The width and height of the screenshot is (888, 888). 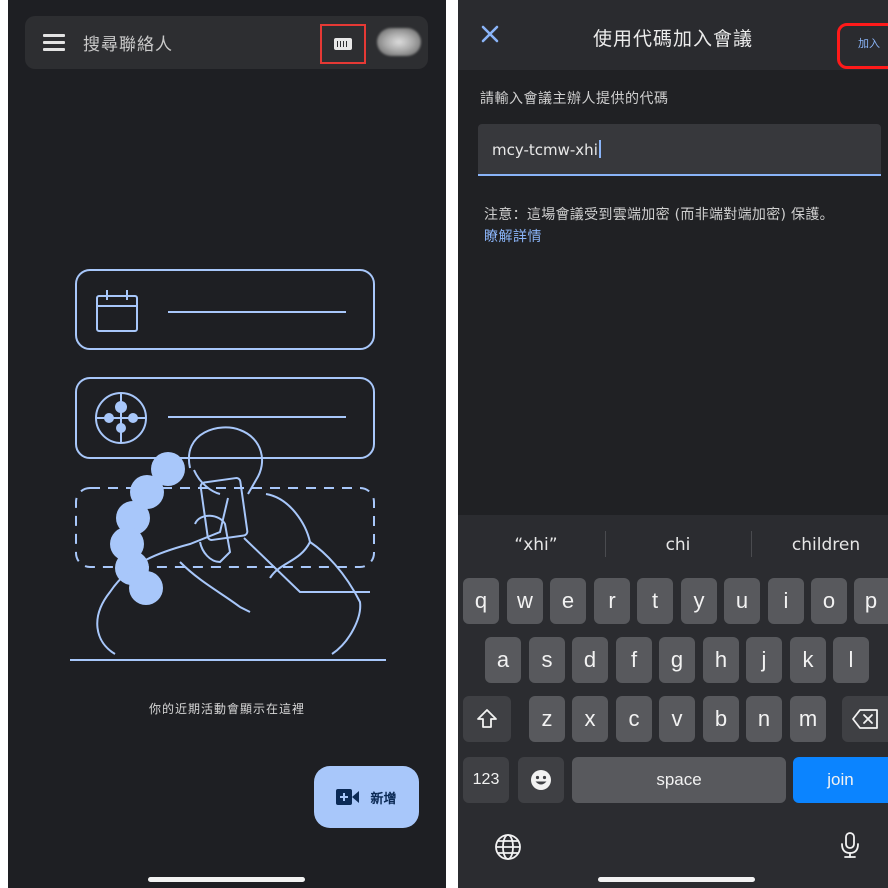 I want to click on key-k: k, so click(x=808, y=660).